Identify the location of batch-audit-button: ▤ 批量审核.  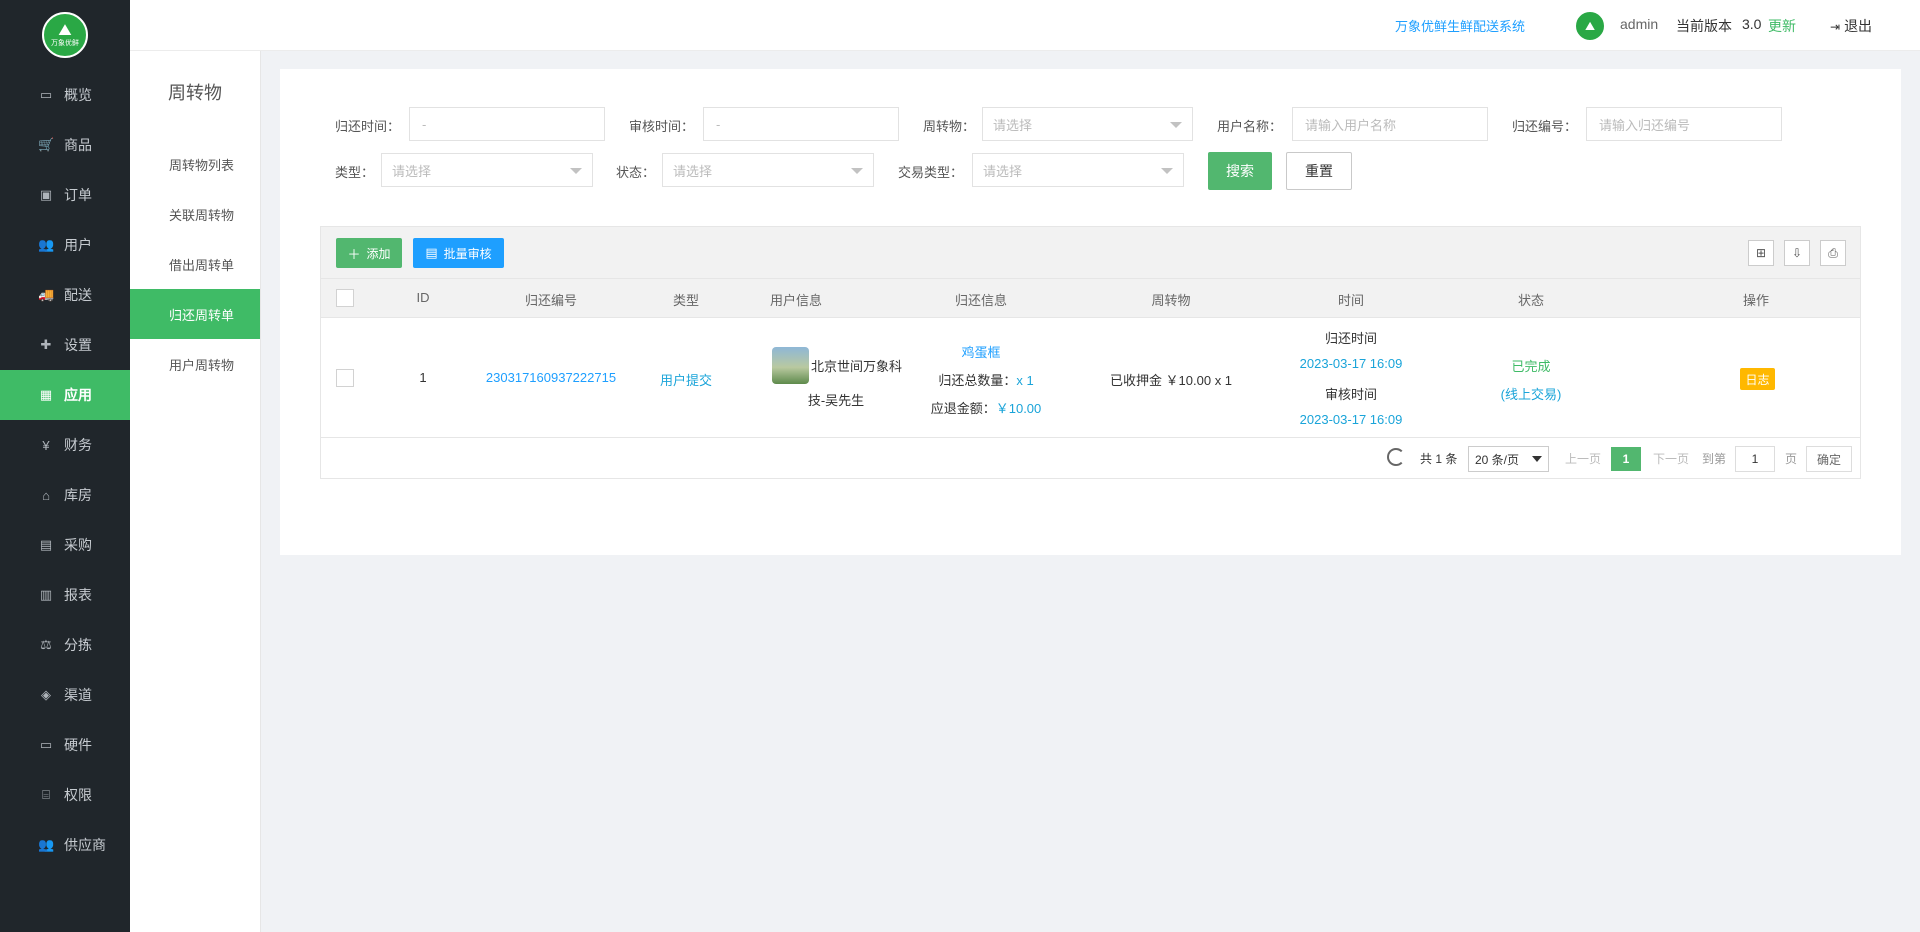
(458, 253).